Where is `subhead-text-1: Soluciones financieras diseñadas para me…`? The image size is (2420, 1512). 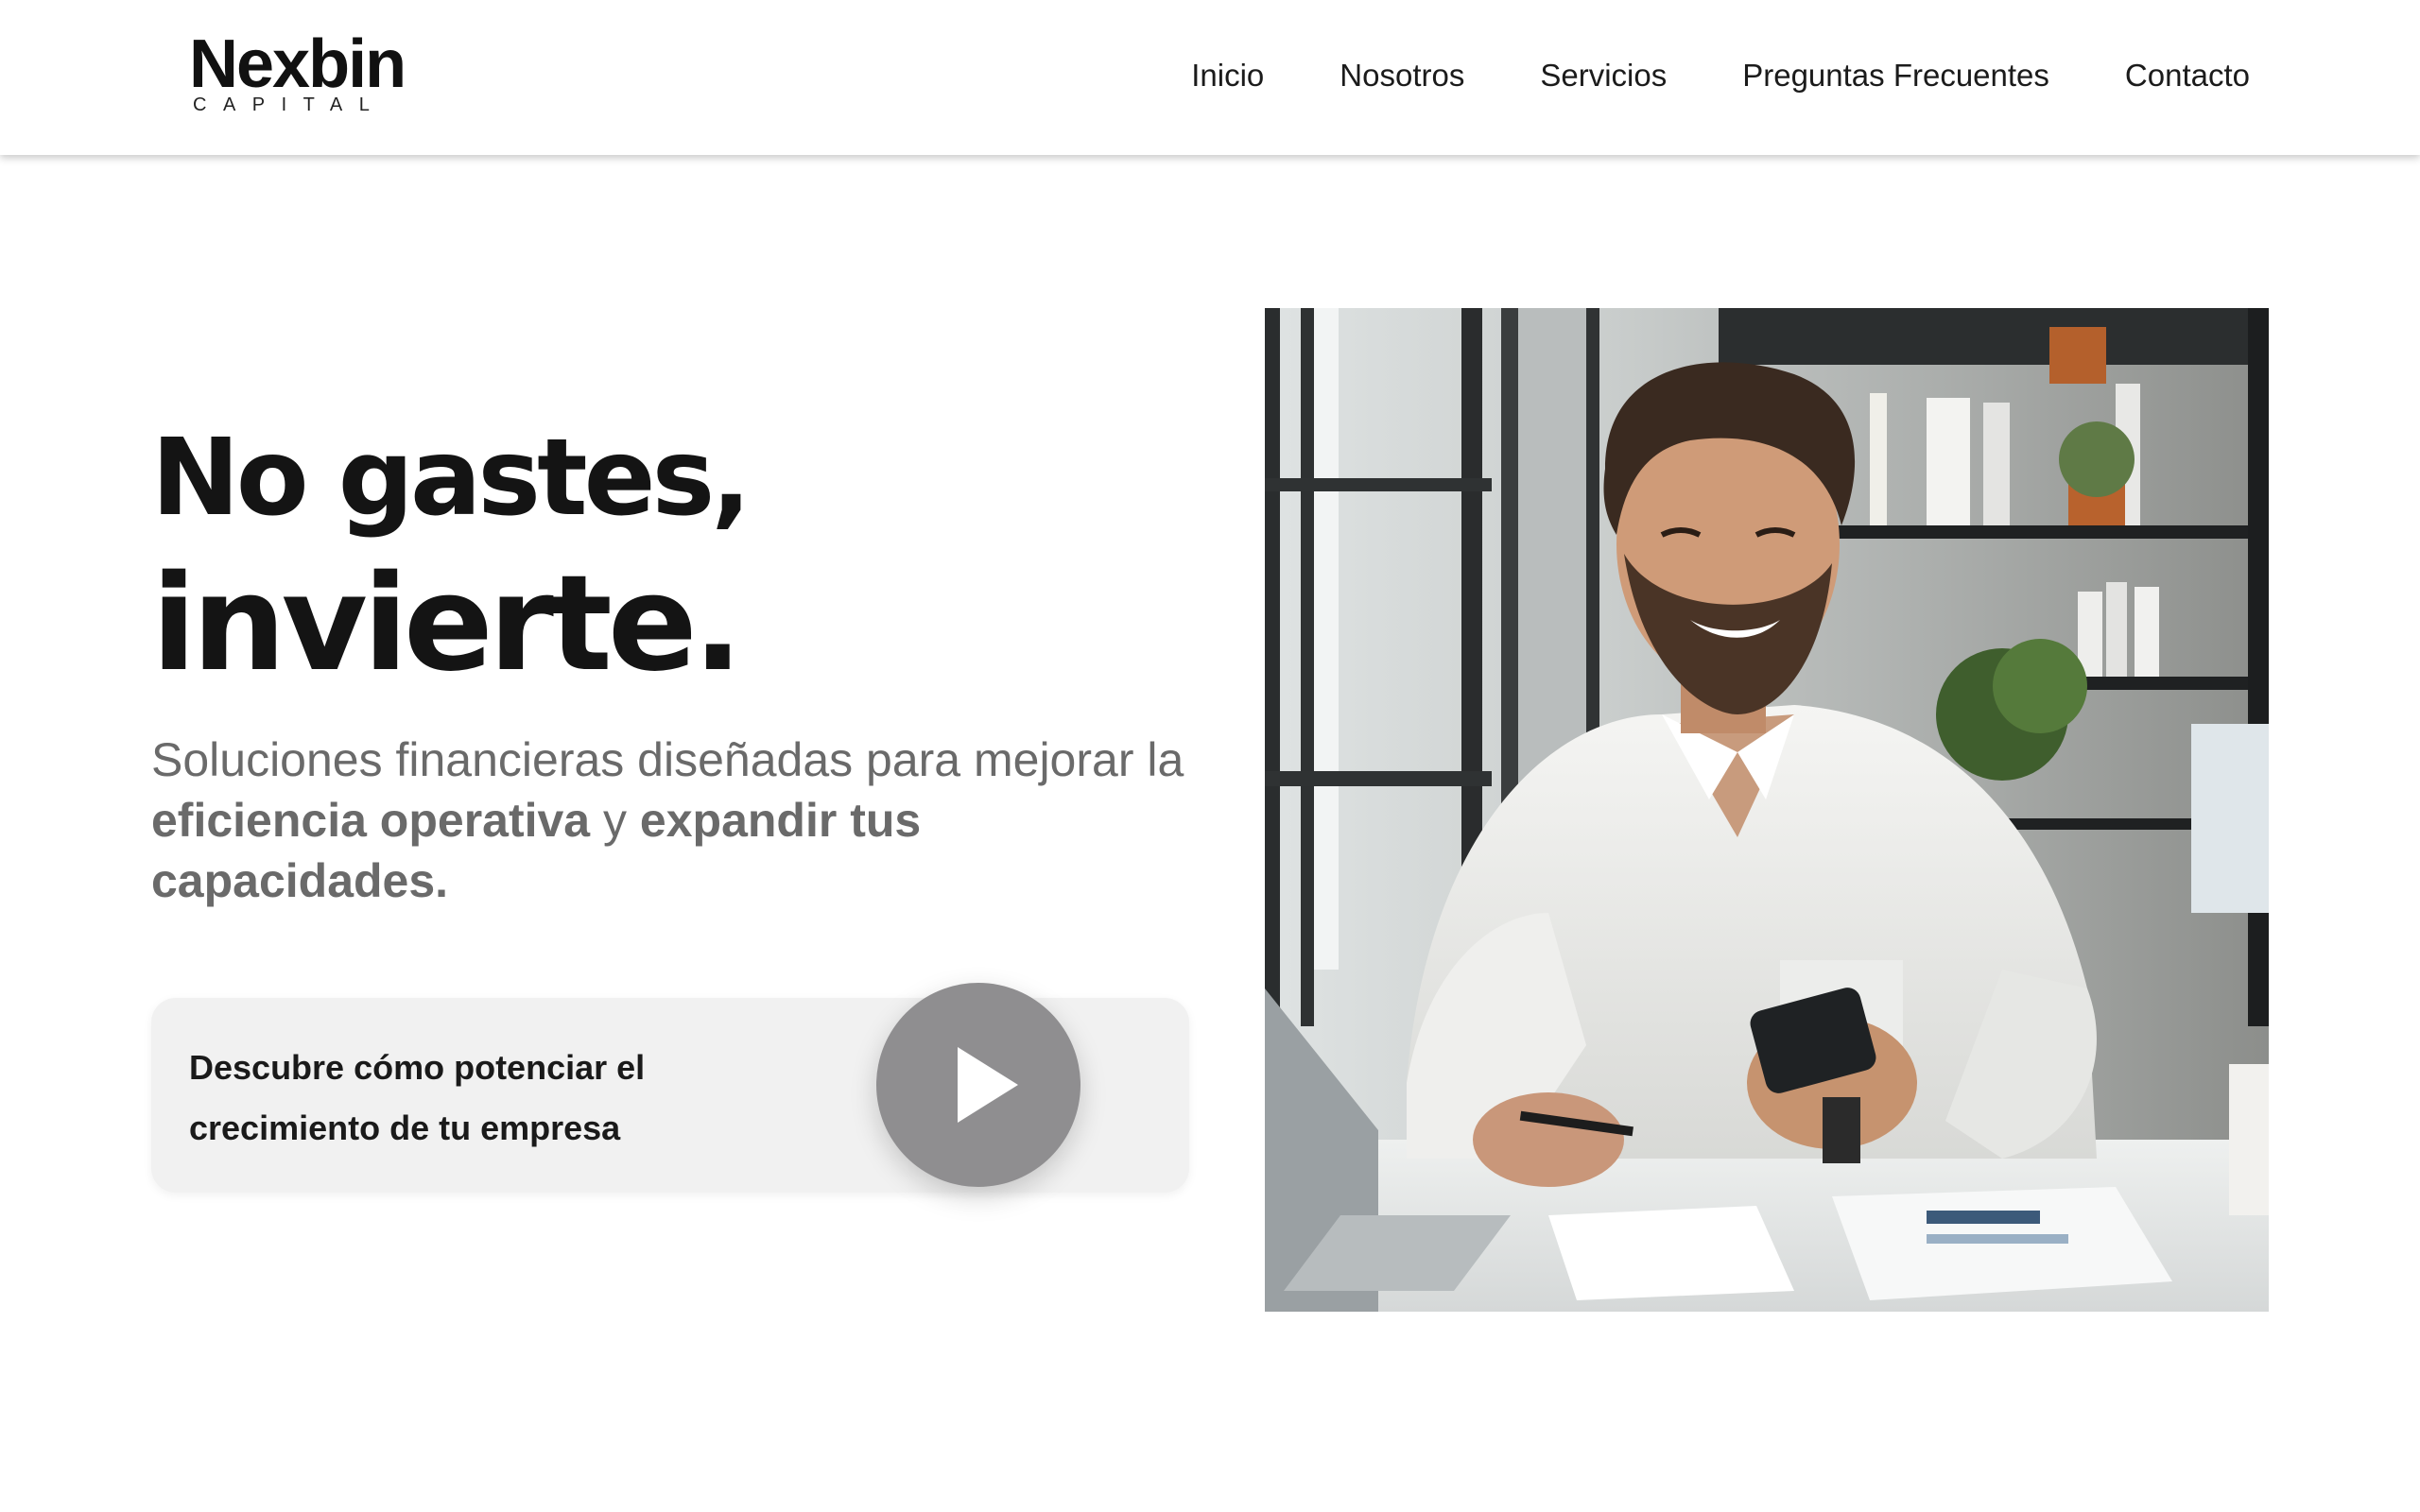 subhead-text-1: Soluciones financieras diseñadas para me… is located at coordinates (667, 759).